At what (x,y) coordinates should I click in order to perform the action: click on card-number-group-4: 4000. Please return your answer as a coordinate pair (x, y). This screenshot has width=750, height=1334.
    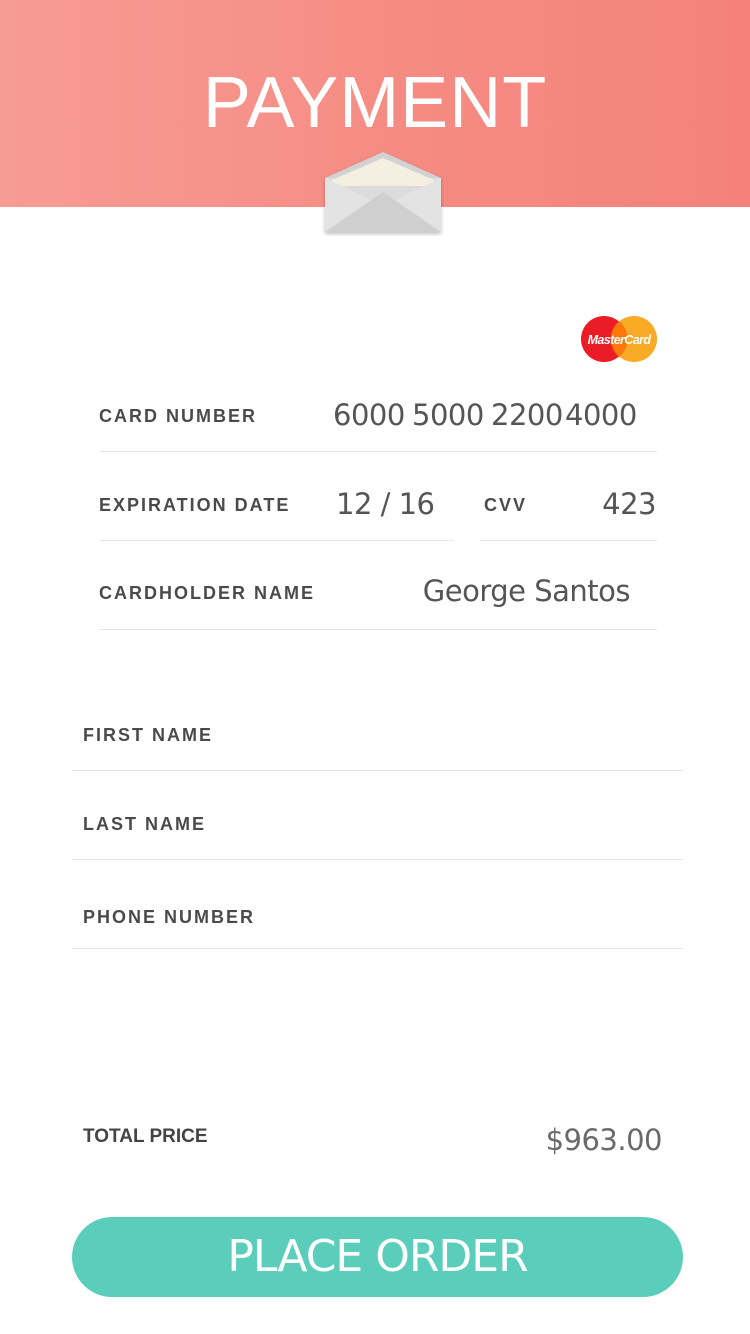
    Looking at the image, I should click on (601, 415).